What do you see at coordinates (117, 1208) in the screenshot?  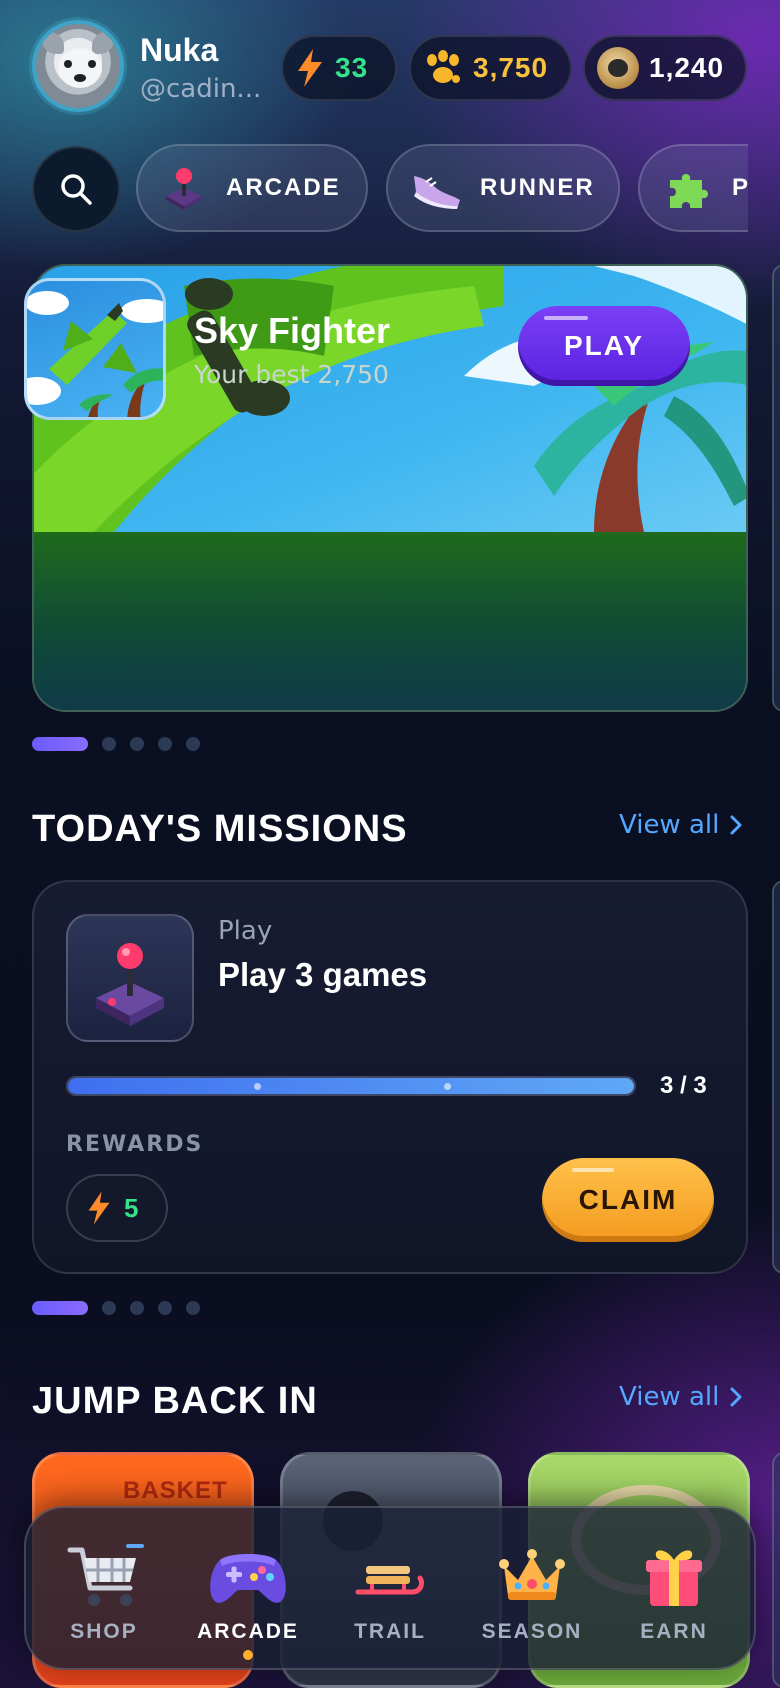 I see `reward-chip: 5` at bounding box center [117, 1208].